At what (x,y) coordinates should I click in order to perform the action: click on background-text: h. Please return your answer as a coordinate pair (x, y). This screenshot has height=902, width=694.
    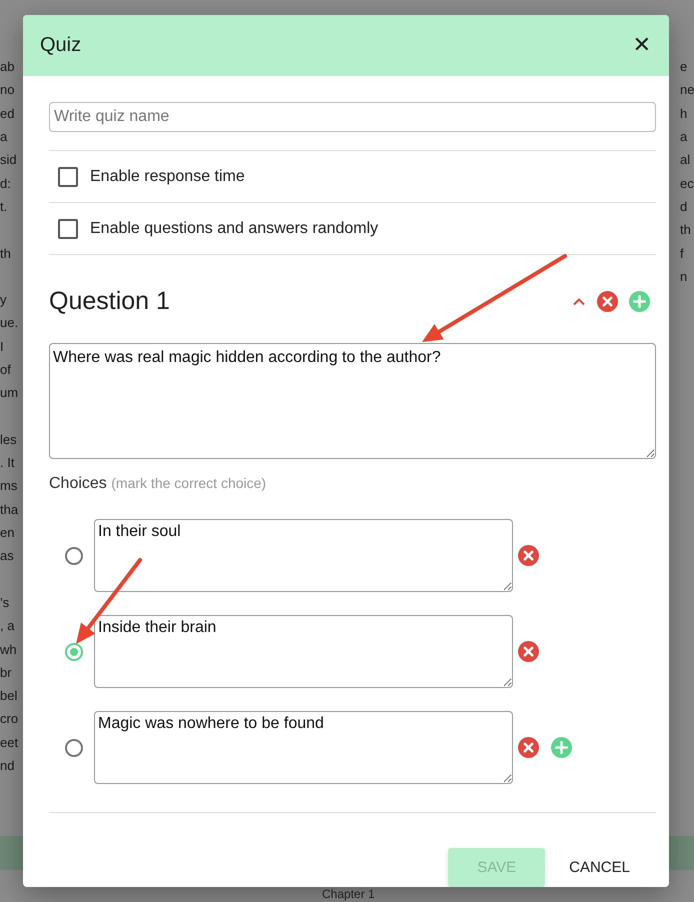
    Looking at the image, I should click on (684, 113).